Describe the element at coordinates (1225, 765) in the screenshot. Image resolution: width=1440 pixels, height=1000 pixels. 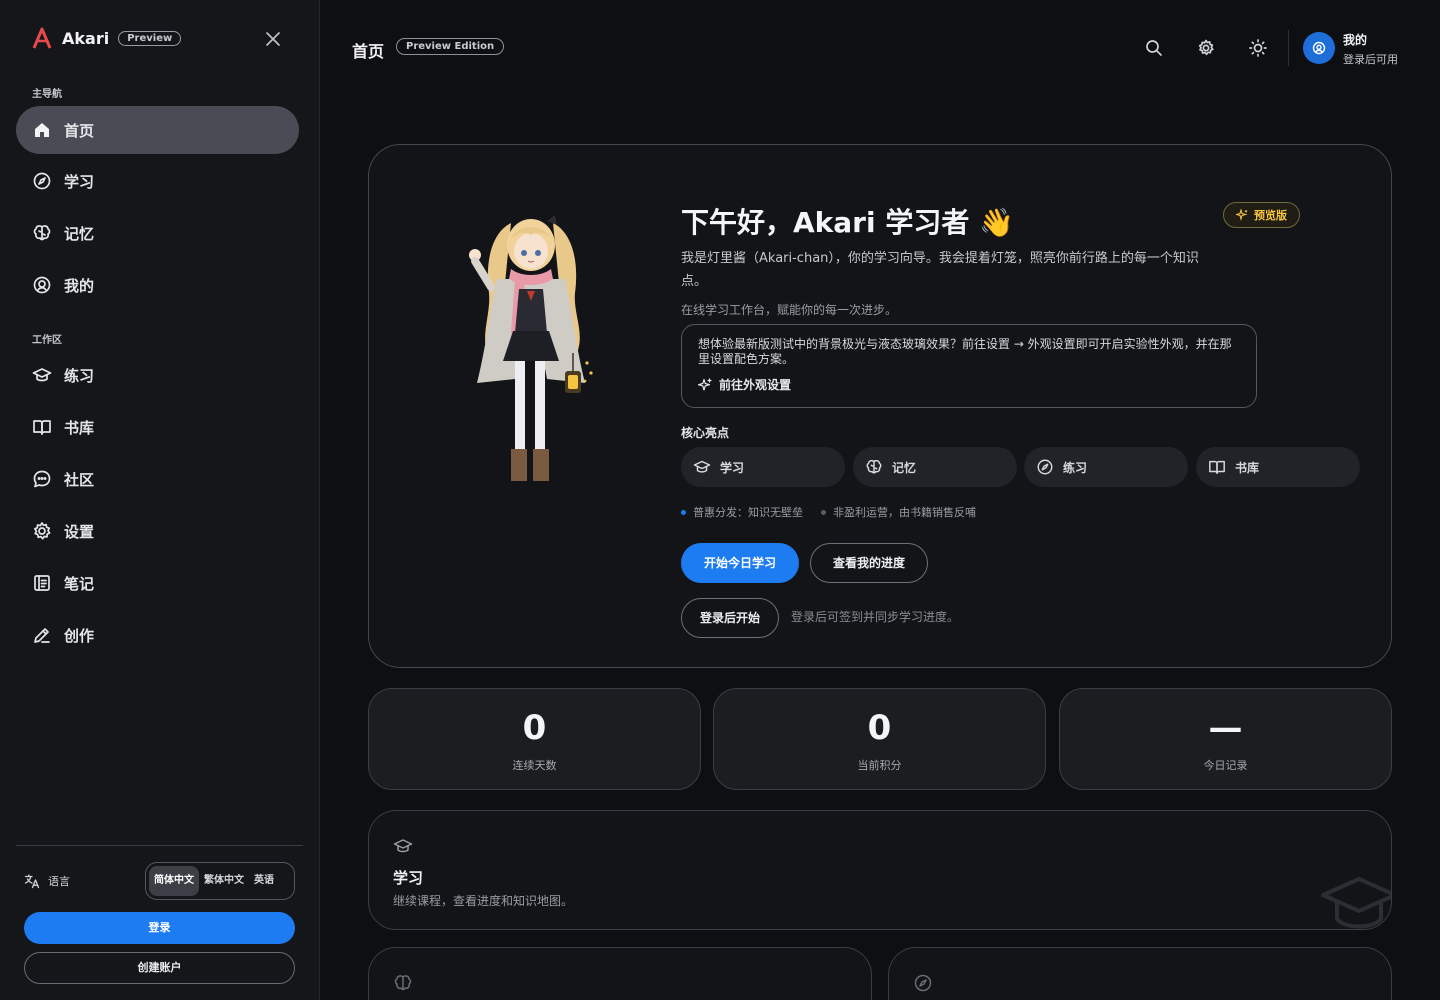
I see `stat-label: 今日记录` at that location.